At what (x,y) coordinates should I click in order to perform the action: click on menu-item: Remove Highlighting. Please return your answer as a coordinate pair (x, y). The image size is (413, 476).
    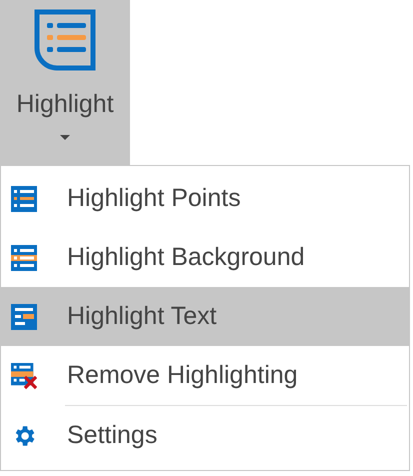
    Looking at the image, I should click on (205, 375).